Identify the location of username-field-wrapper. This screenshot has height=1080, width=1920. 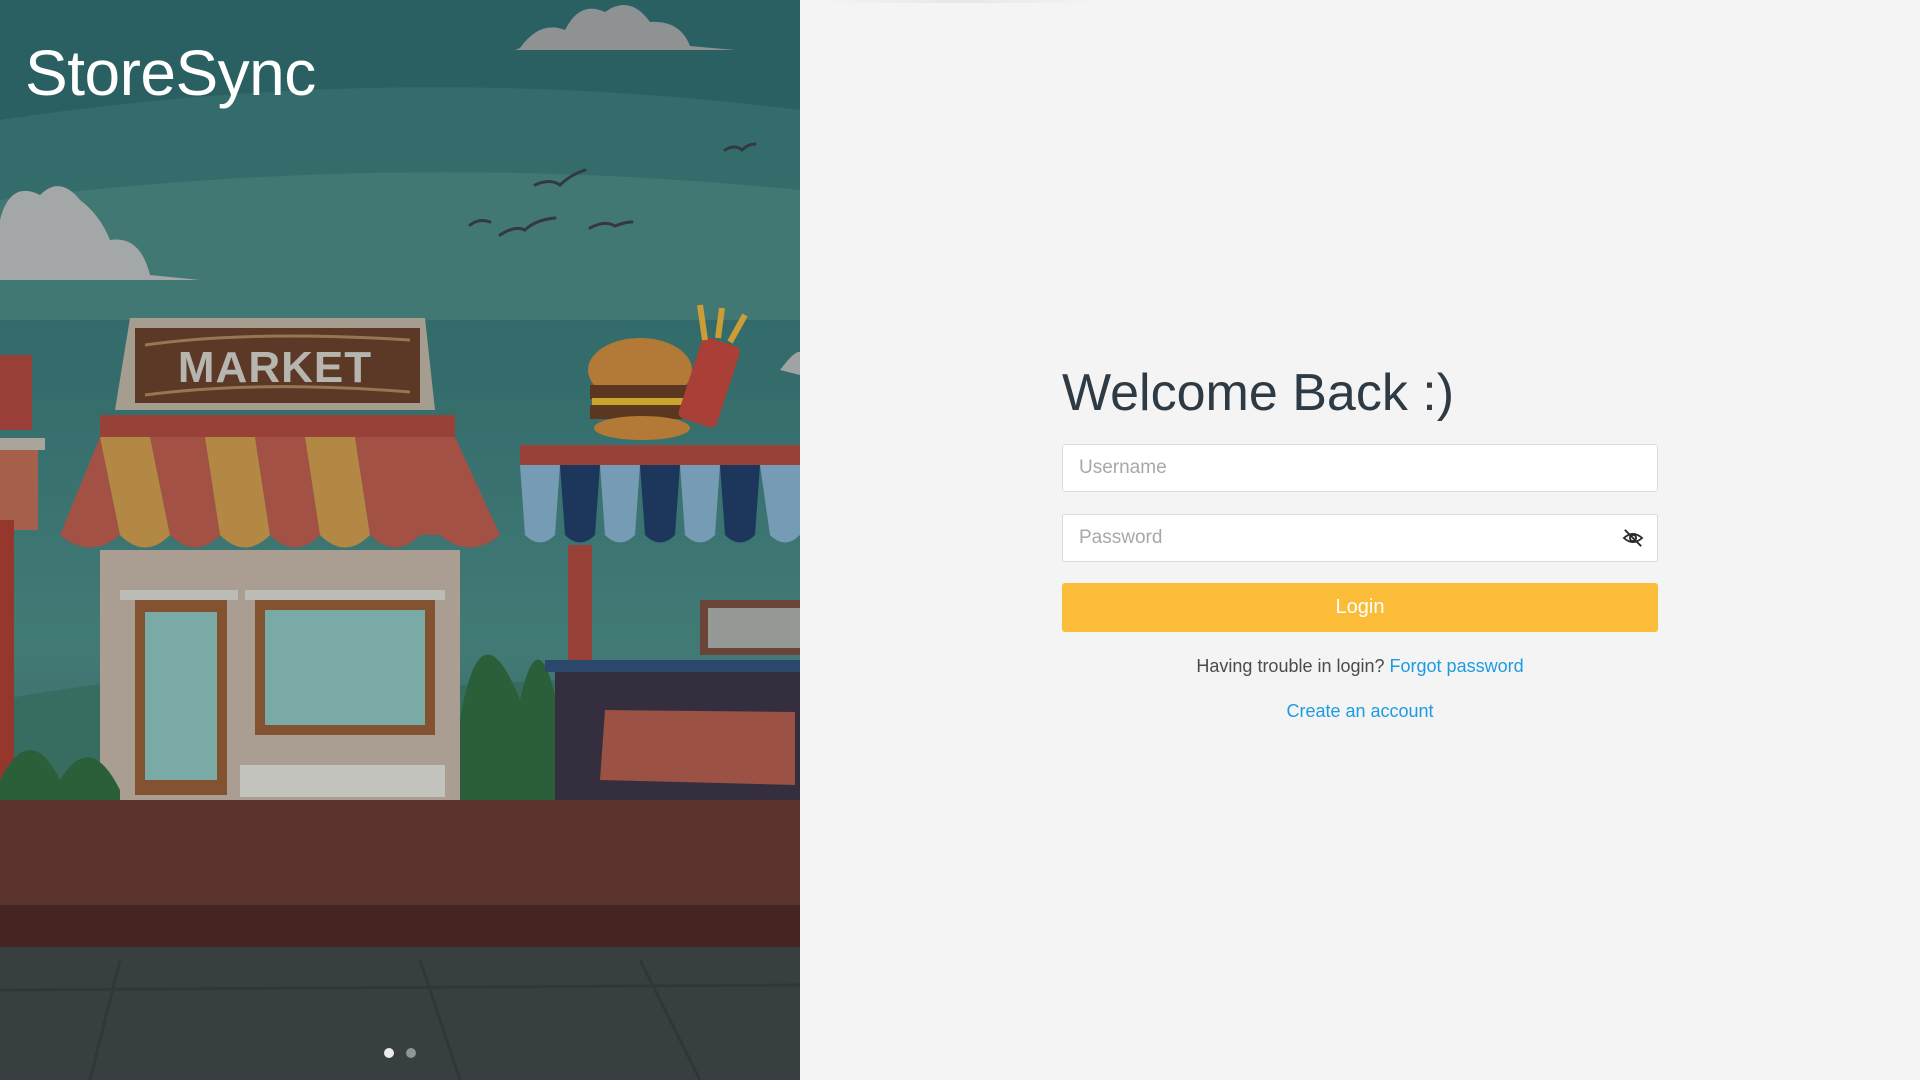
(1360, 468).